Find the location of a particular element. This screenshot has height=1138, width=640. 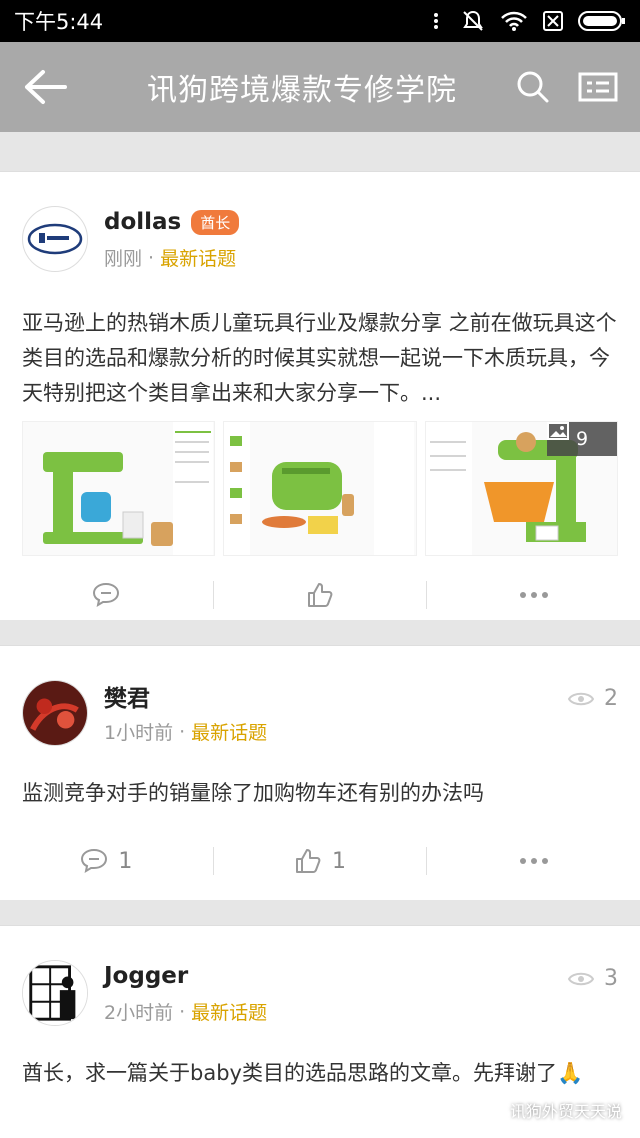

post-header: dollas 酋长 刚刚 · 最新话题 is located at coordinates (320, 222).